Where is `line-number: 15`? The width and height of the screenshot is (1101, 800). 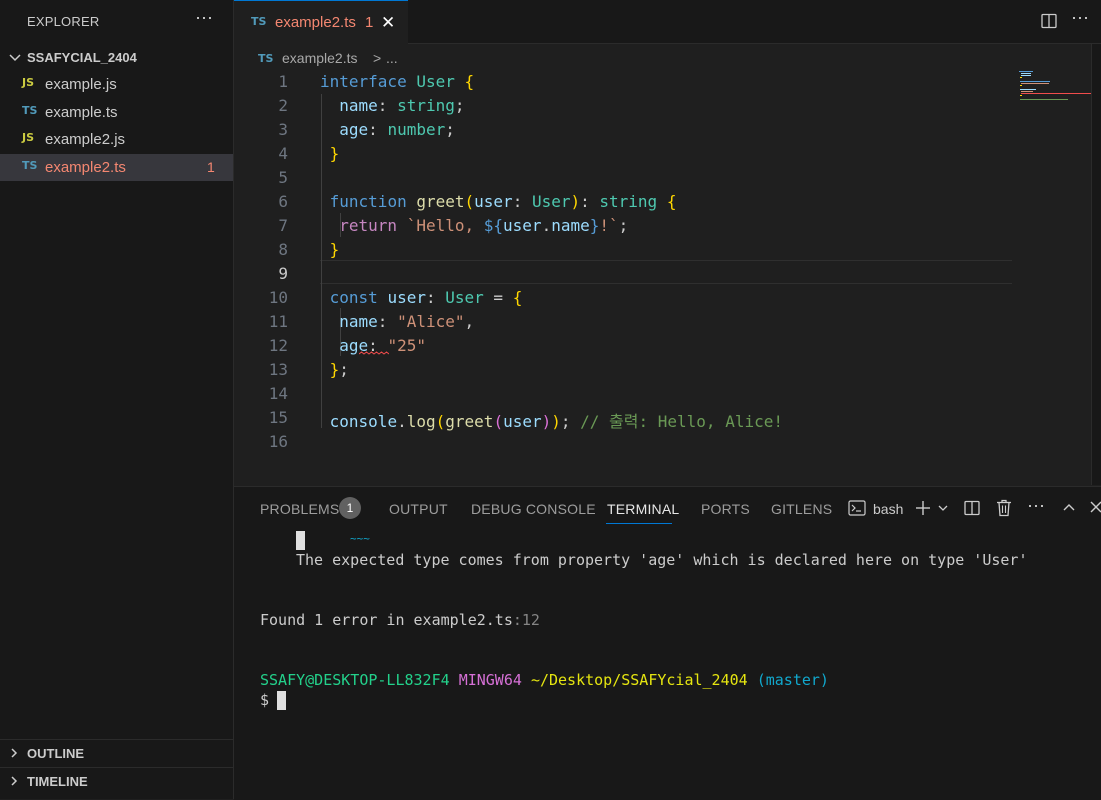
line-number: 15 is located at coordinates (278, 417).